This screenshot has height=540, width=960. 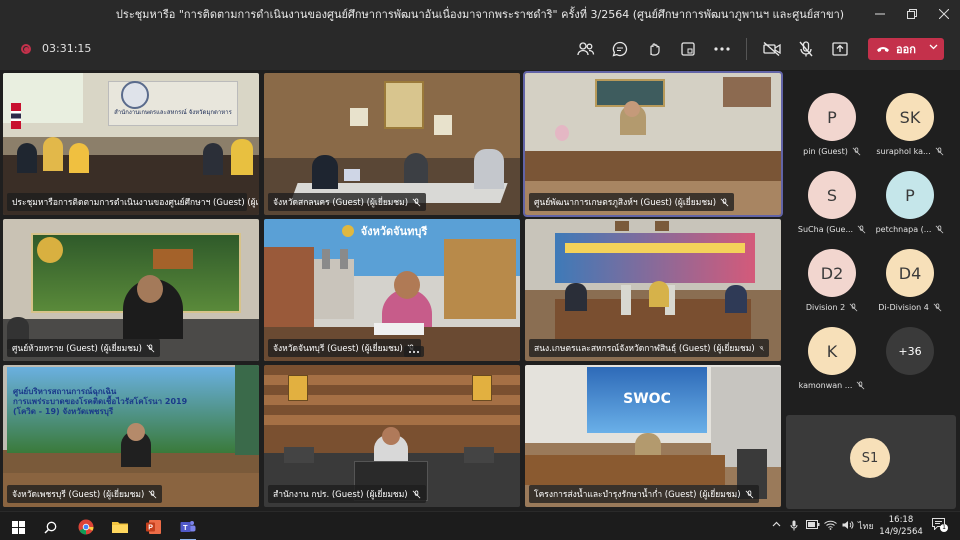 I want to click on leave-button: ออก, so click(x=906, y=49).